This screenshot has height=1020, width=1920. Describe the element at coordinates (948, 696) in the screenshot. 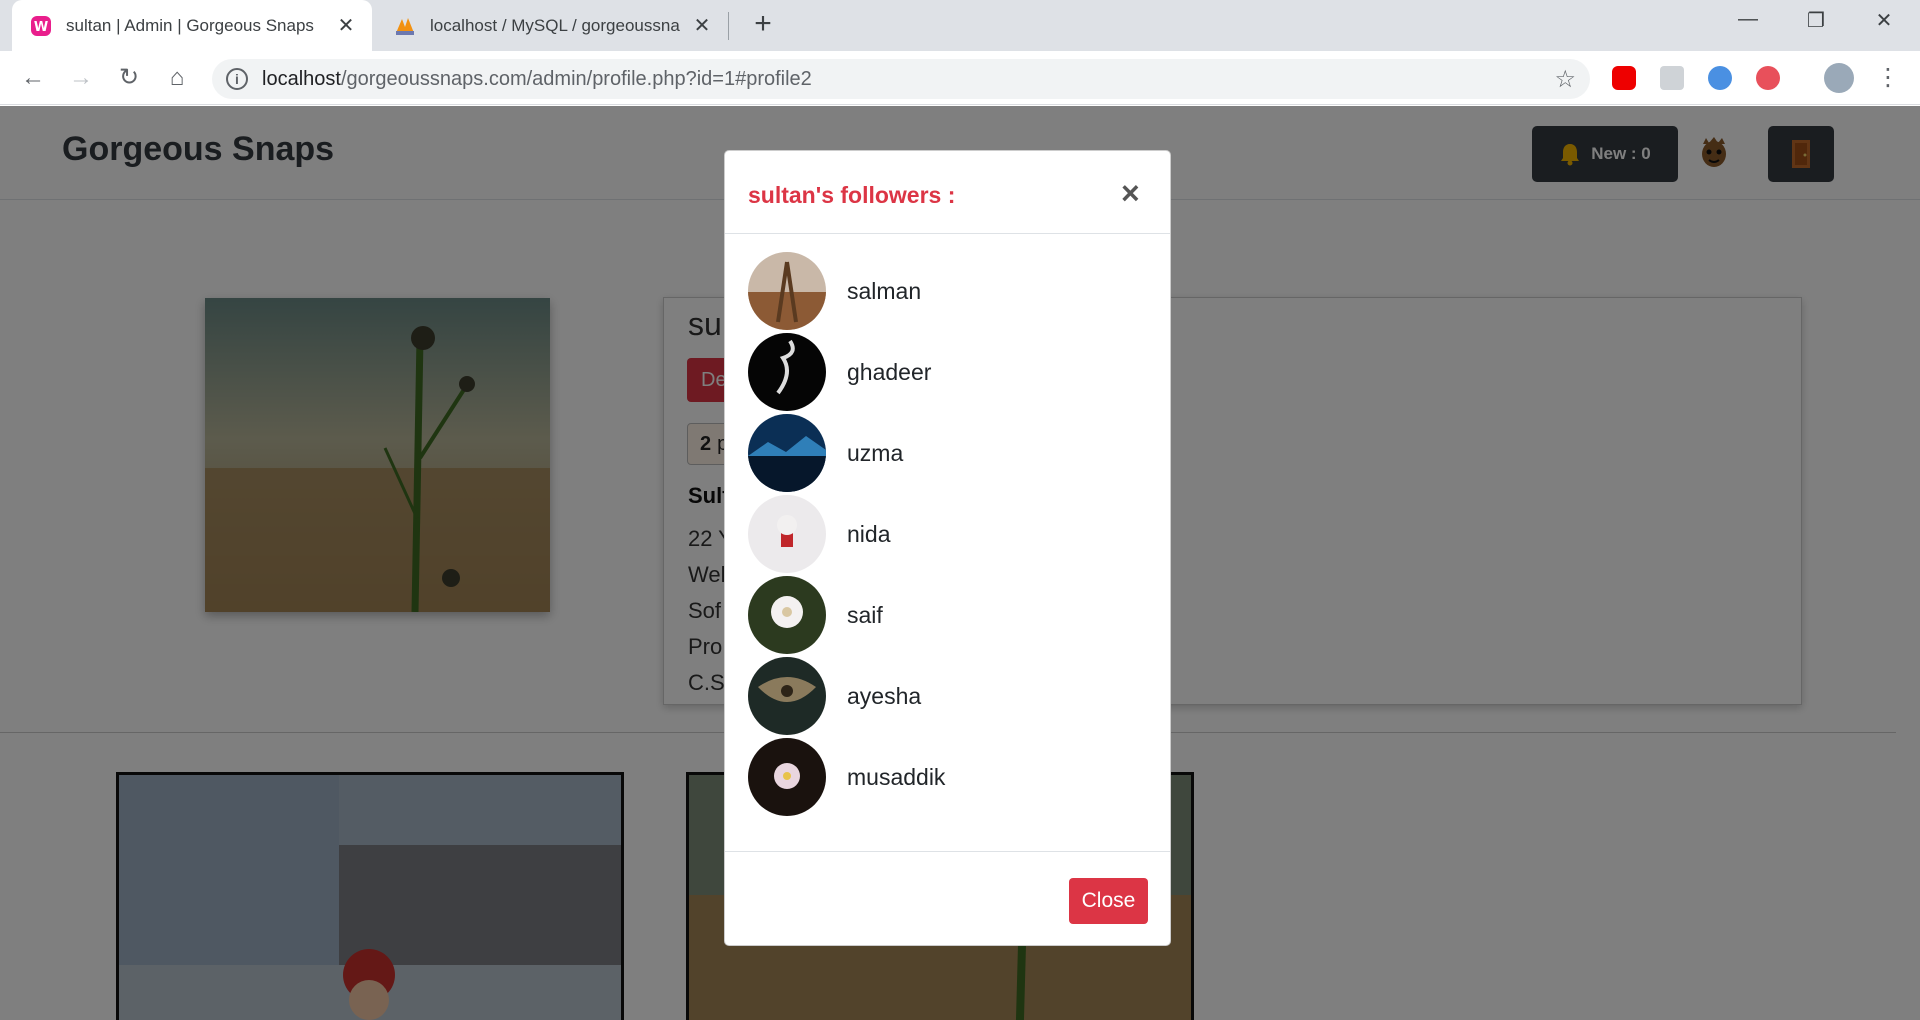

I see `follower-item: ayesha` at that location.